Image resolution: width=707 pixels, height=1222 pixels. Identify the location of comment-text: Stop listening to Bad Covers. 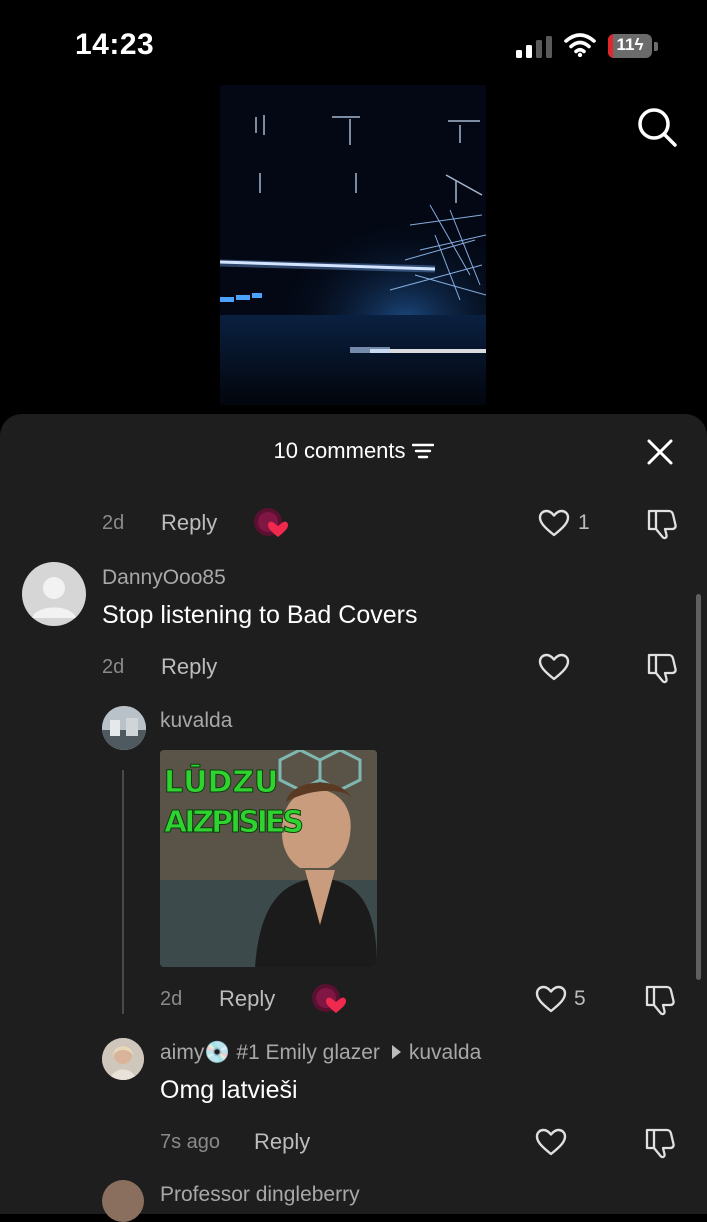
(260, 615).